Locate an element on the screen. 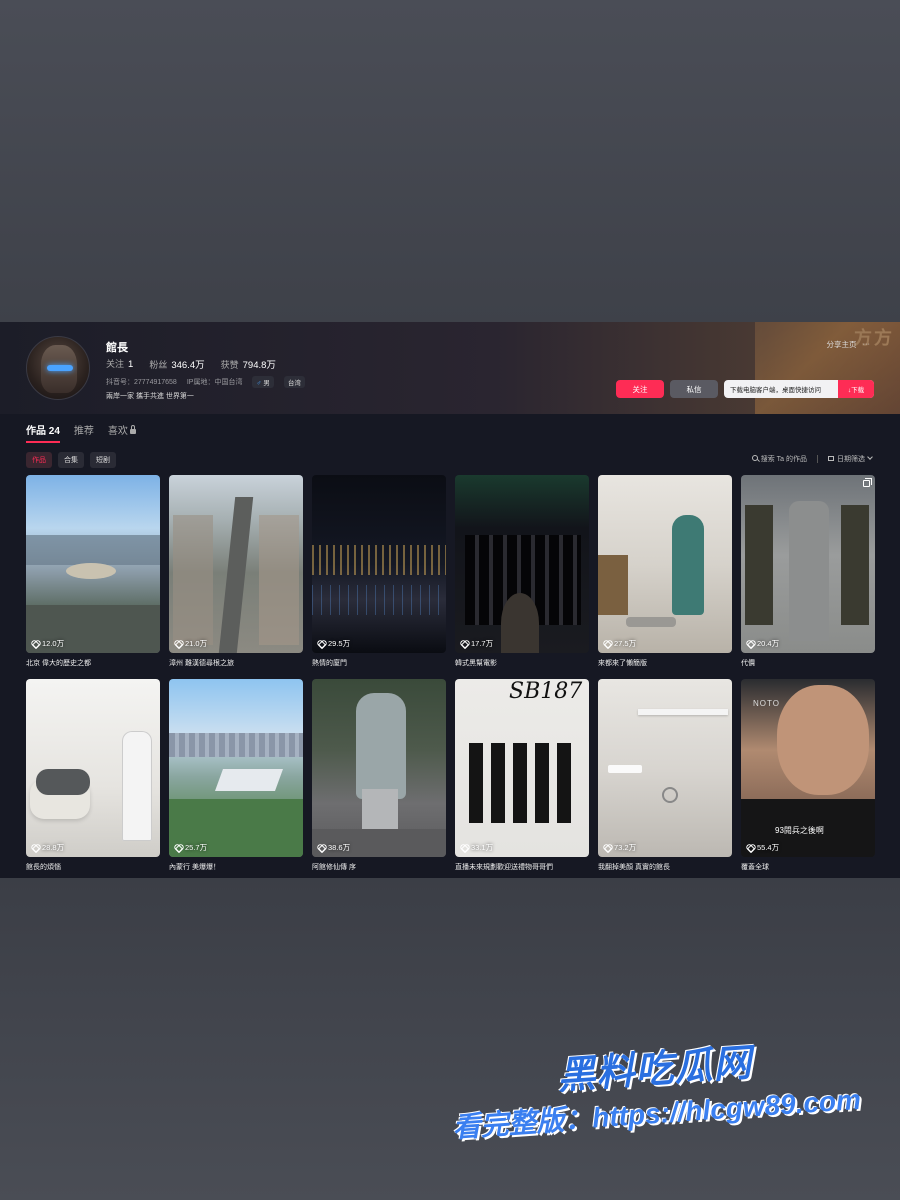 The height and width of the screenshot is (1200, 900). video-thumbnail: 28.8万 is located at coordinates (93, 768).